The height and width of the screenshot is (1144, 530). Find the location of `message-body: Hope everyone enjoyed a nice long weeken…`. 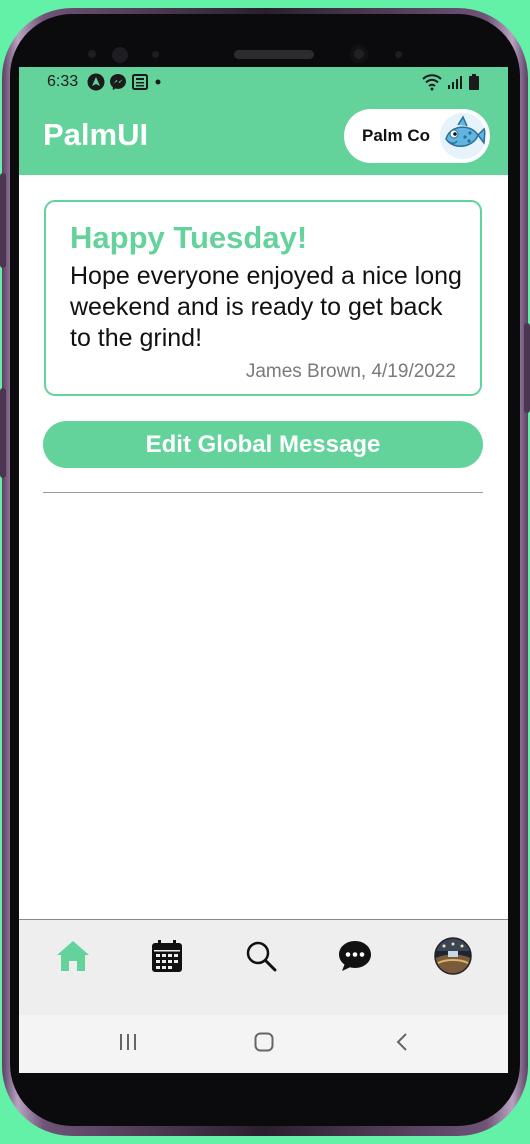

message-body: Hope everyone enjoyed a nice long weeken… is located at coordinates (266, 307).